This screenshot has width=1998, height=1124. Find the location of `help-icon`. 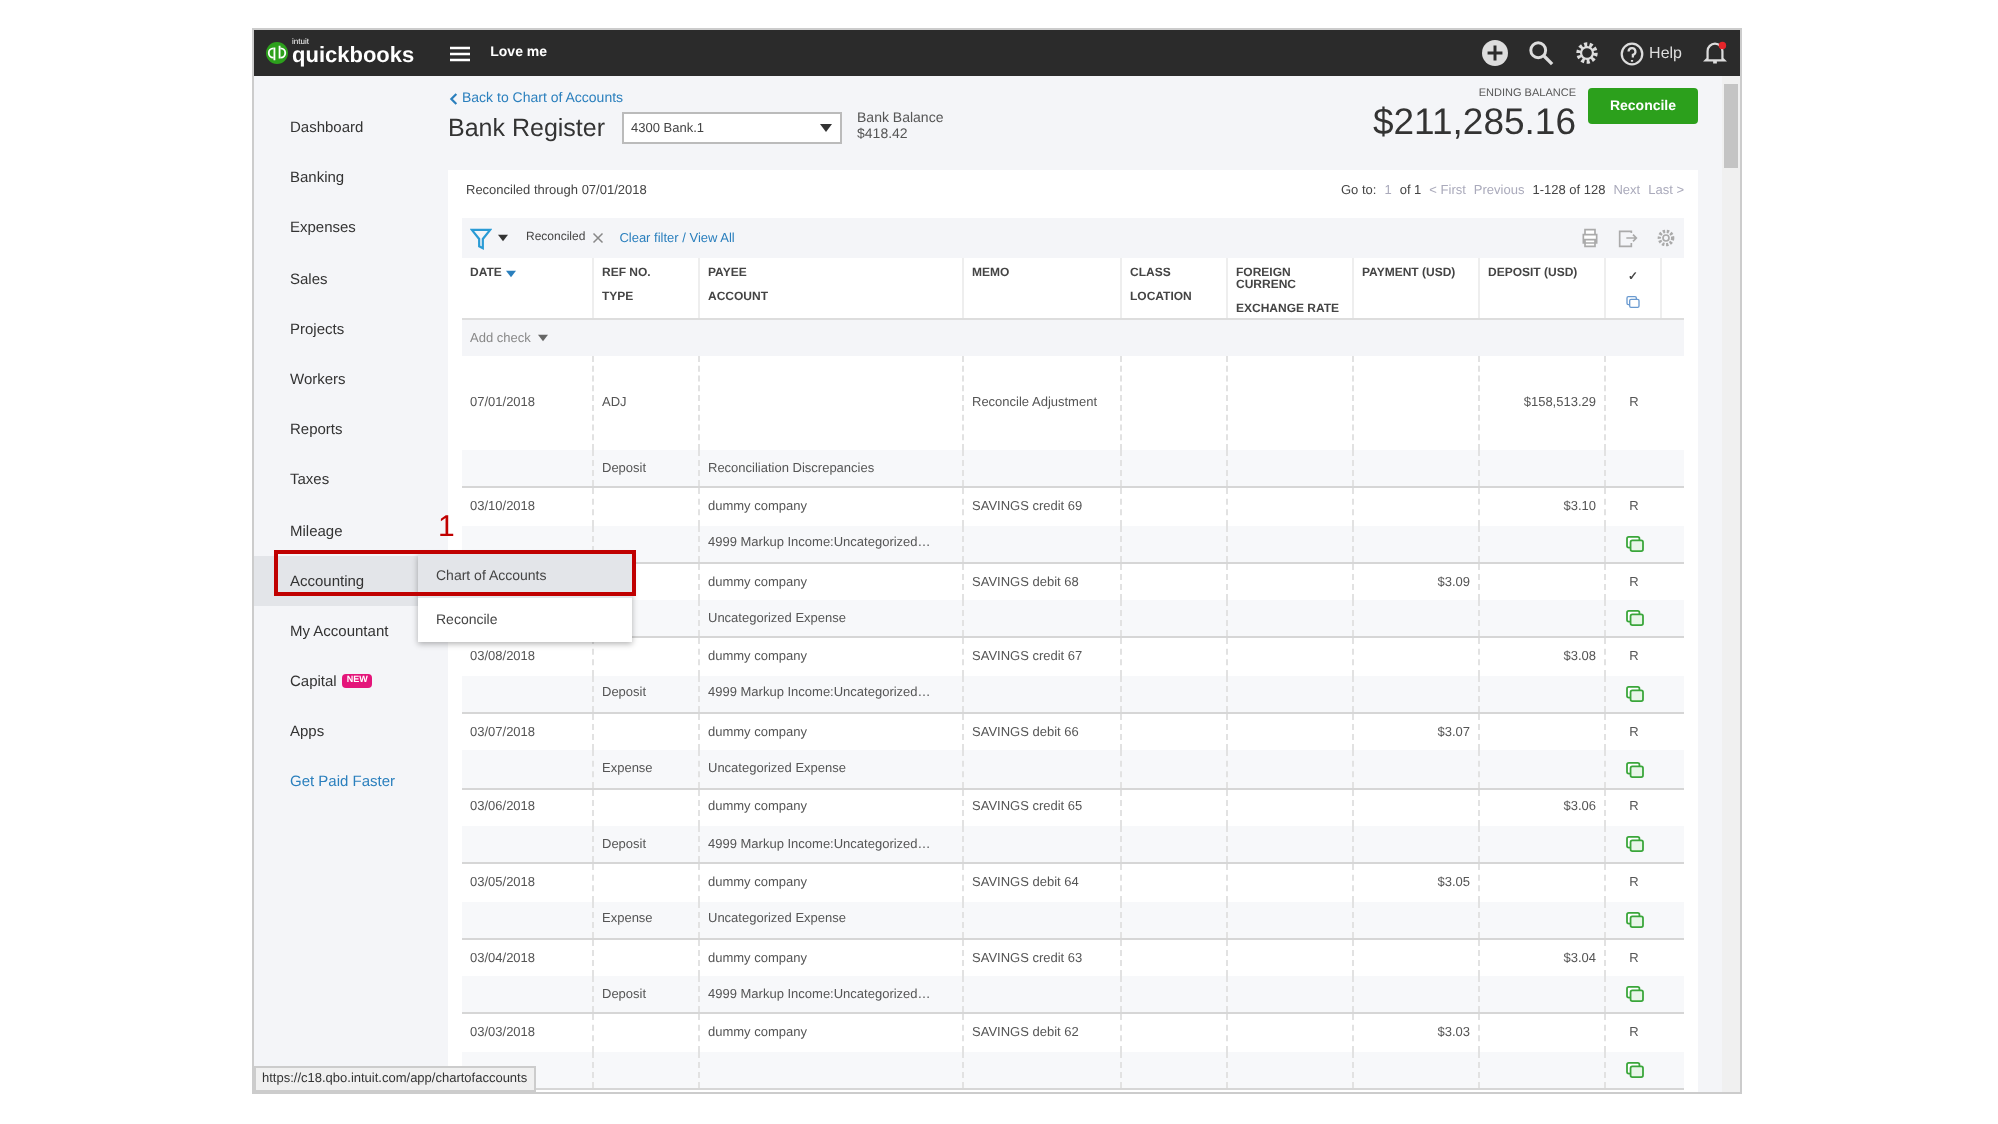

help-icon is located at coordinates (1631, 53).